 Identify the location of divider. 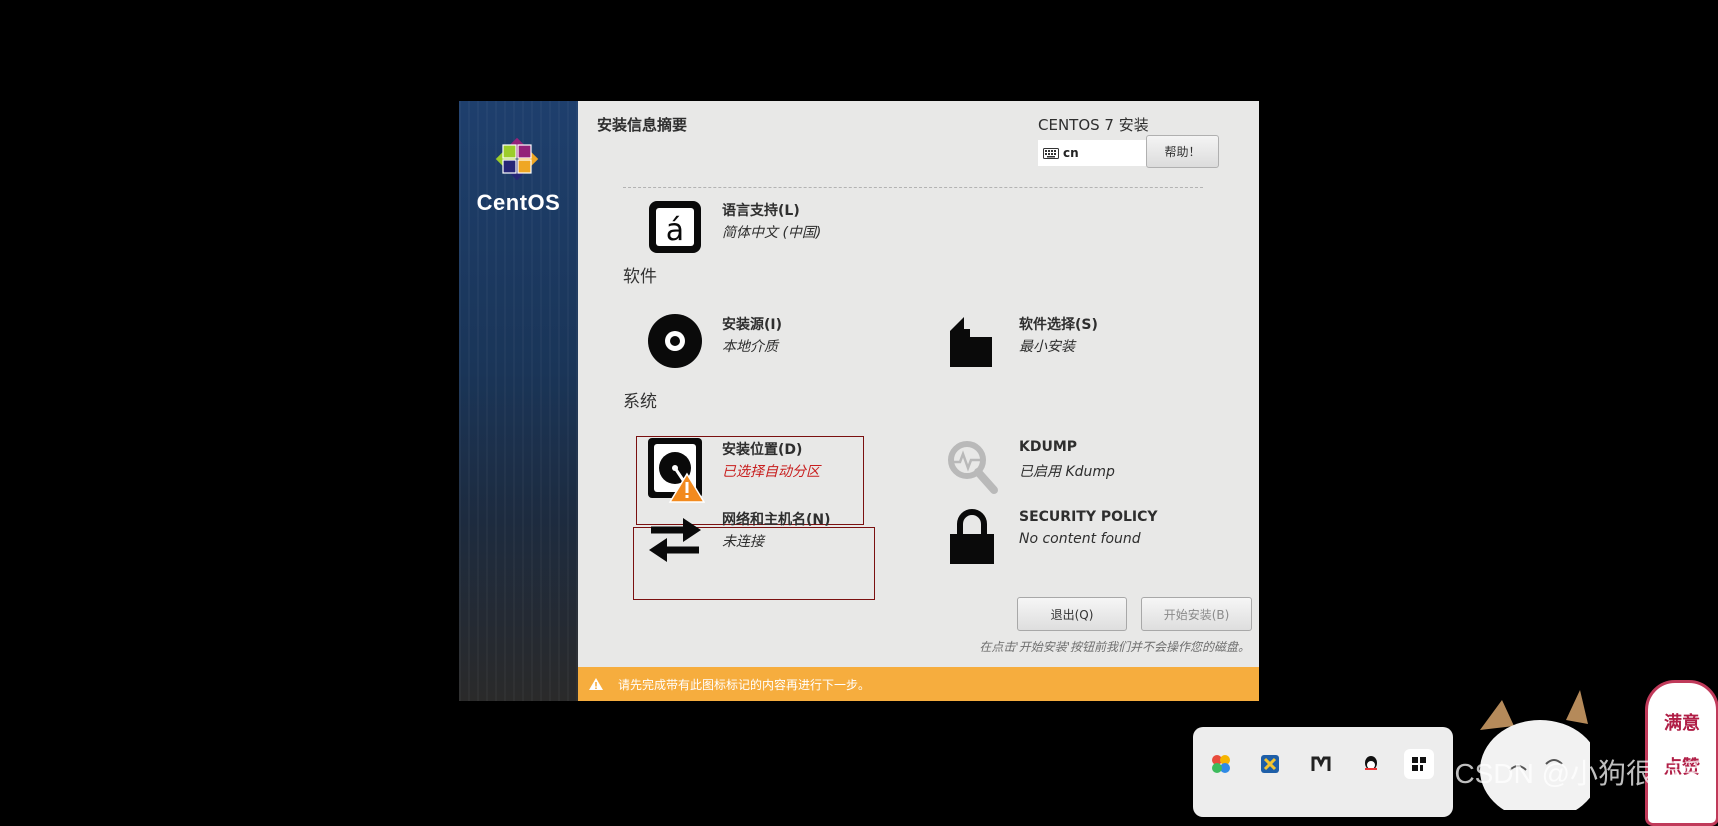
(913, 187).